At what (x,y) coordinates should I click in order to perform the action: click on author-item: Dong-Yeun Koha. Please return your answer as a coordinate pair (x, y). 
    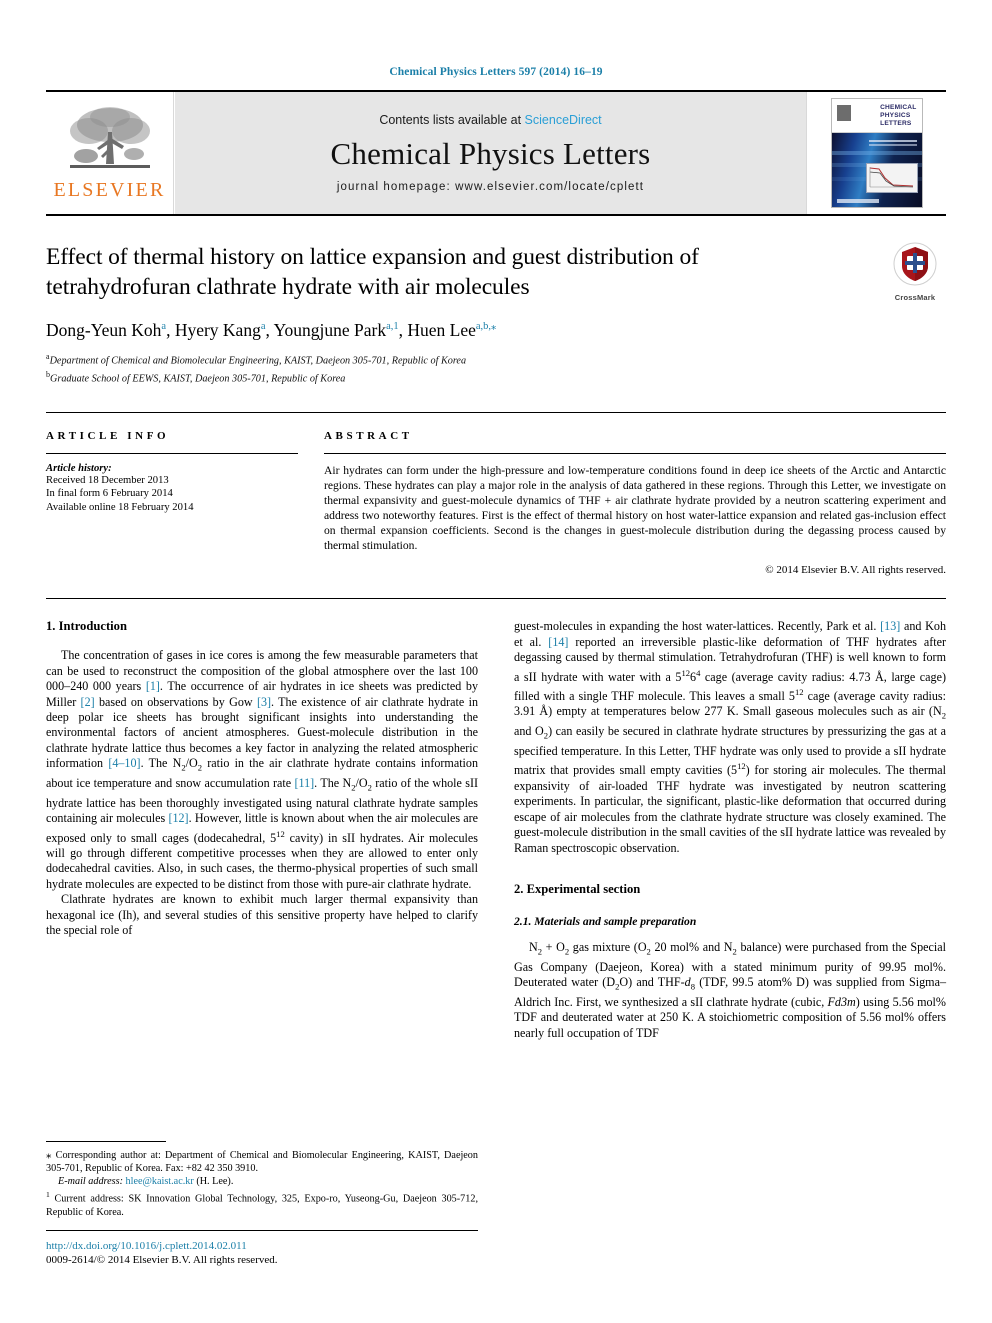
    Looking at the image, I should click on (106, 330).